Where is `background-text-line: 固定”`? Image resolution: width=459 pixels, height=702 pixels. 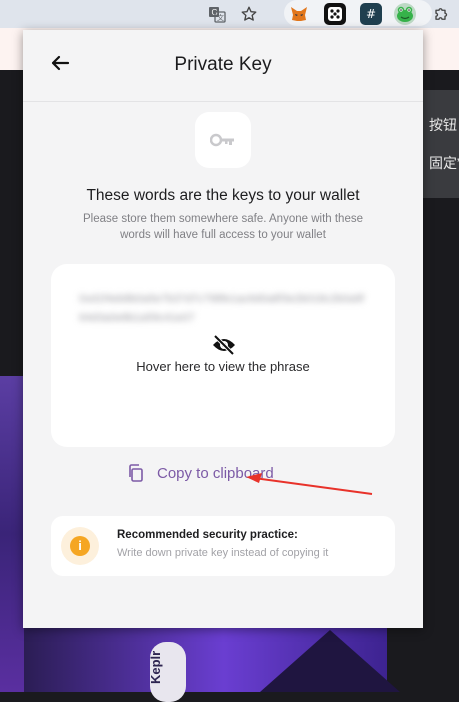 background-text-line: 固定” is located at coordinates (444, 163).